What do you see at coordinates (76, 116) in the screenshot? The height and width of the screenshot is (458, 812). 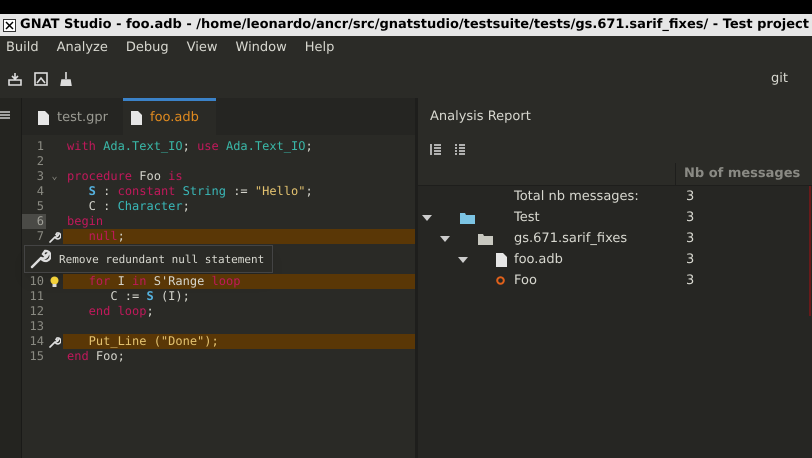 I see `editor-tab: test.gpr` at bounding box center [76, 116].